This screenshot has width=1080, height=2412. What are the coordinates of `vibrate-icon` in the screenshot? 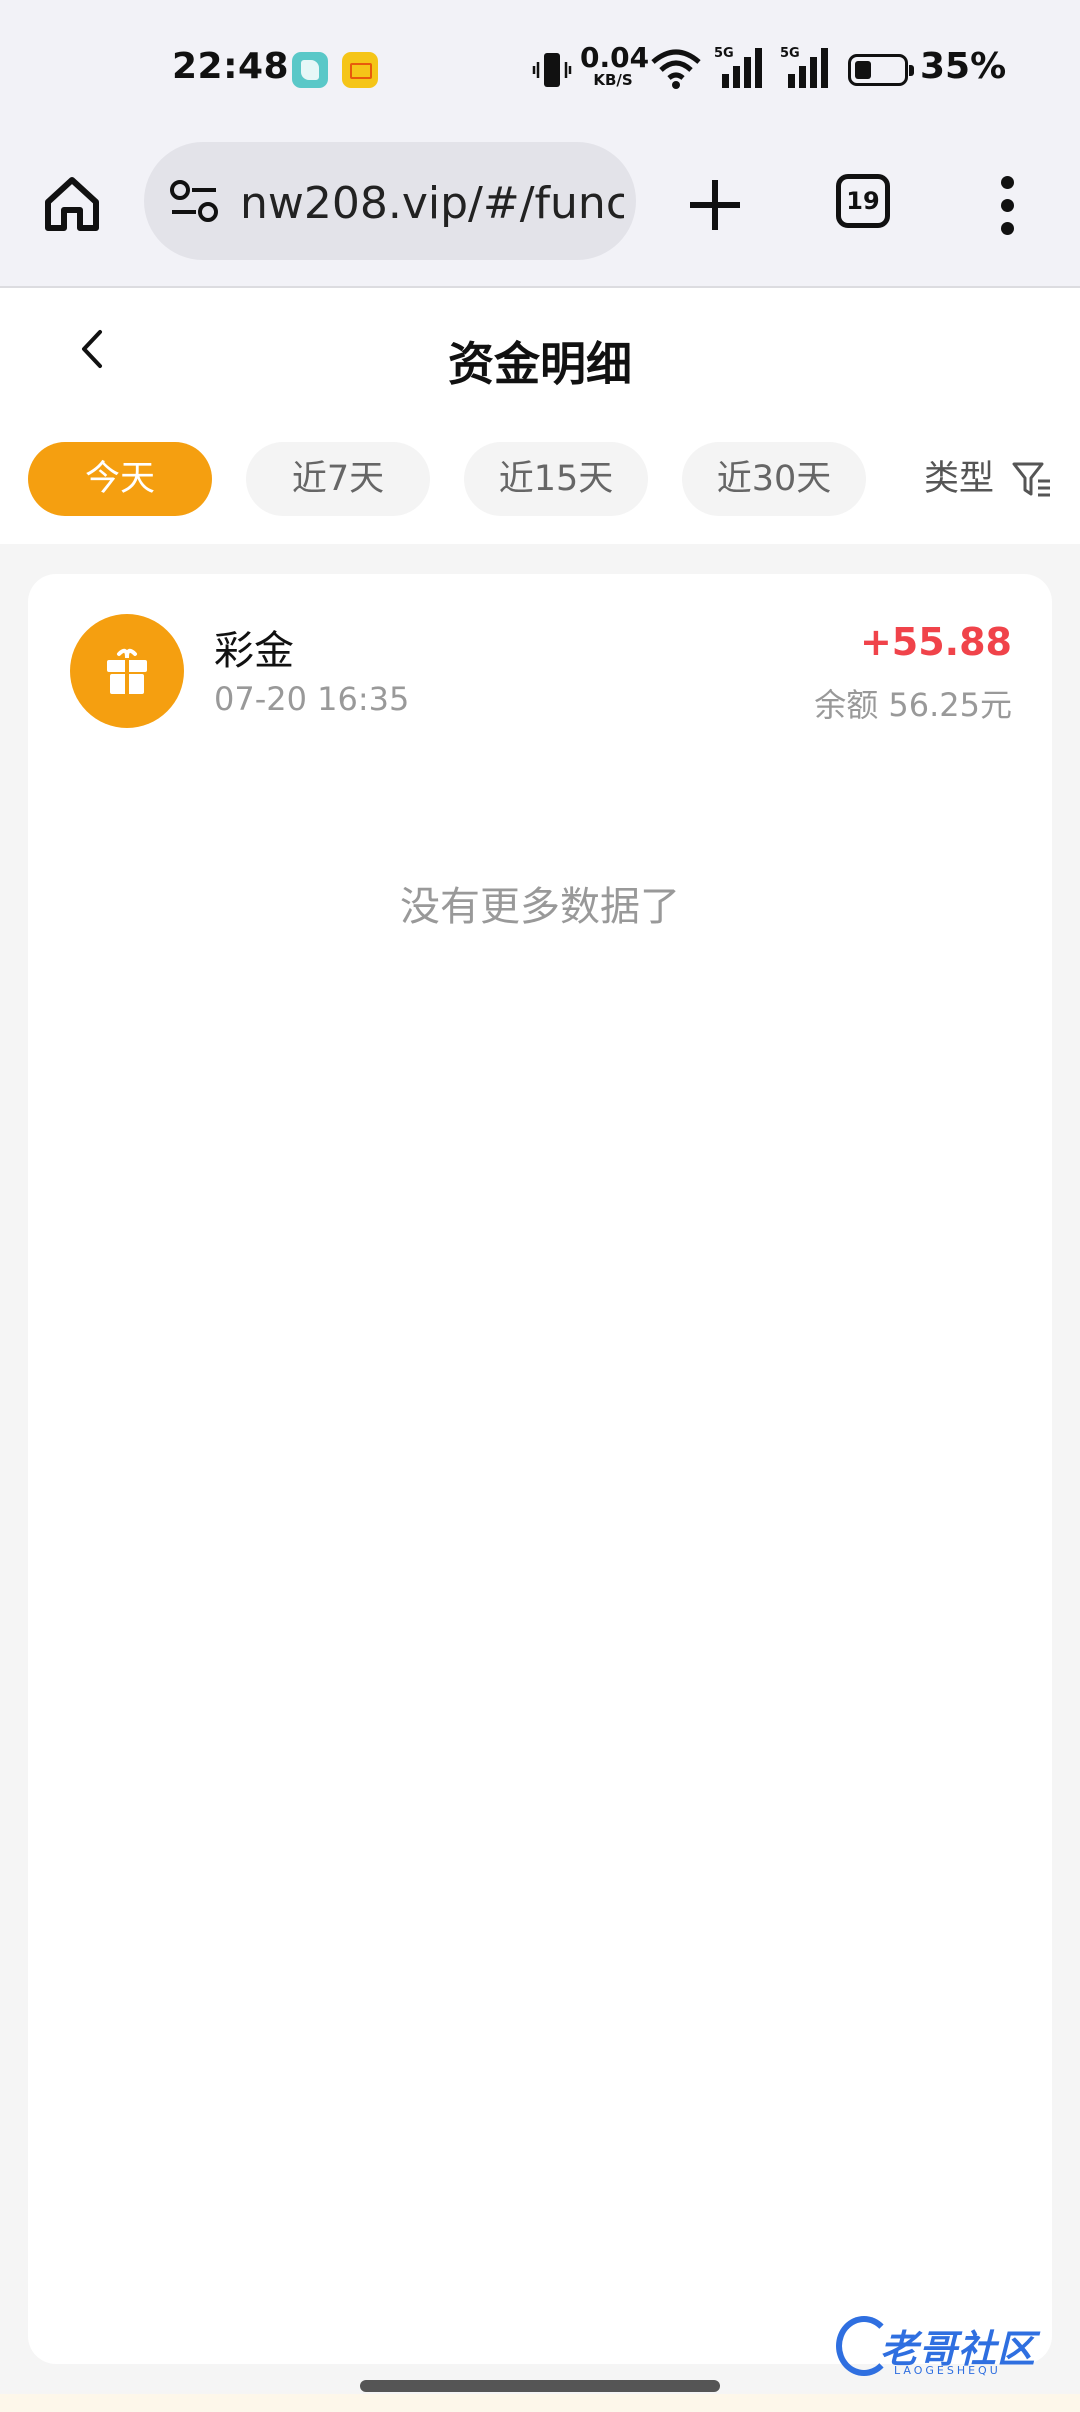 It's located at (552, 70).